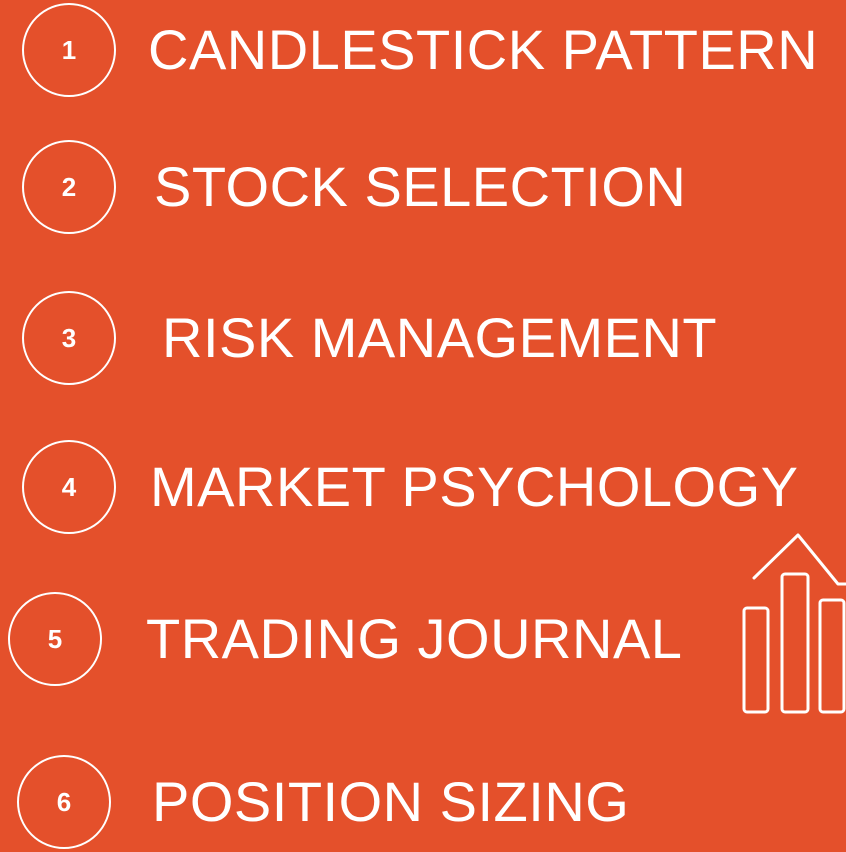 The height and width of the screenshot is (852, 846). Describe the element at coordinates (69, 187) in the screenshot. I see `number-badge: 2` at that location.